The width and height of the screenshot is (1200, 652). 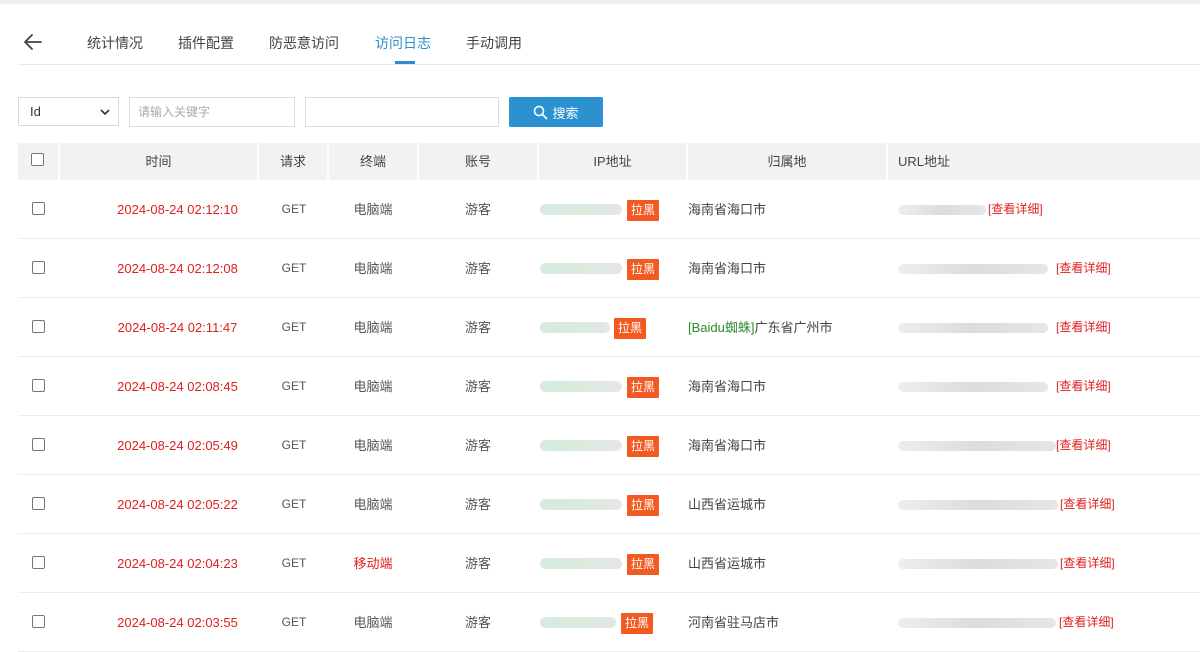 I want to click on tab-manual-call: 手动调用, so click(x=494, y=43).